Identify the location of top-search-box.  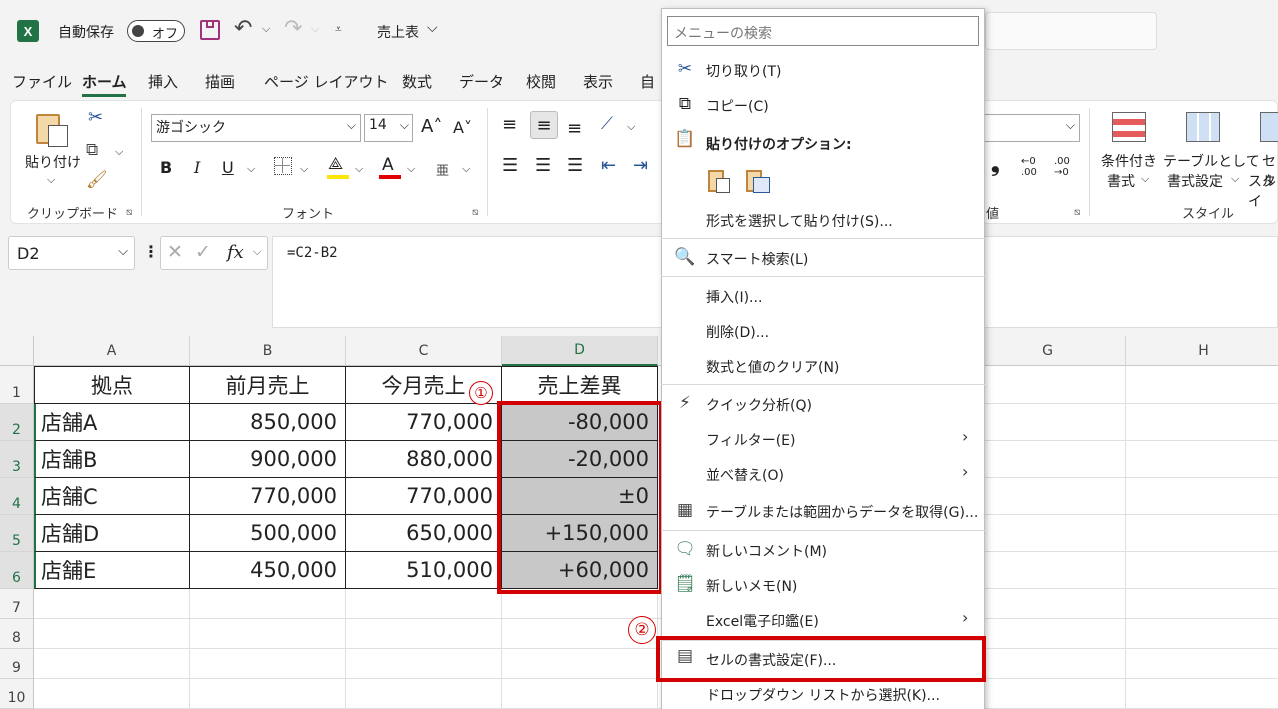
(1071, 31).